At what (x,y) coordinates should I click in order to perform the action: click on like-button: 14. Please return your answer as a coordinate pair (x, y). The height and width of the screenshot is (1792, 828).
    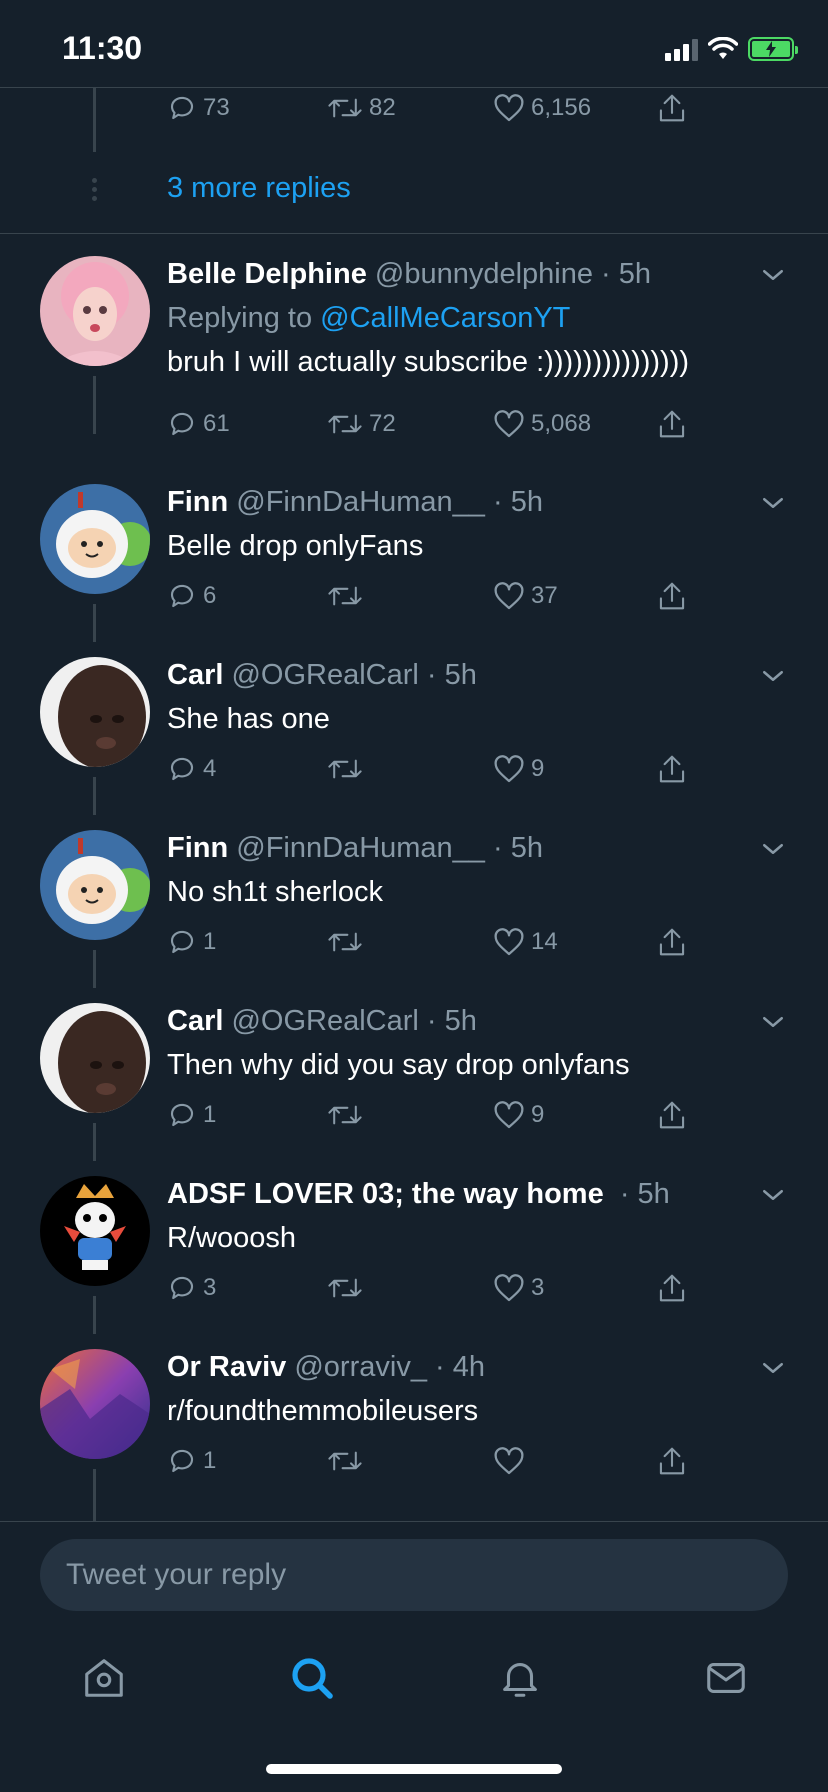
    Looking at the image, I should click on (525, 942).